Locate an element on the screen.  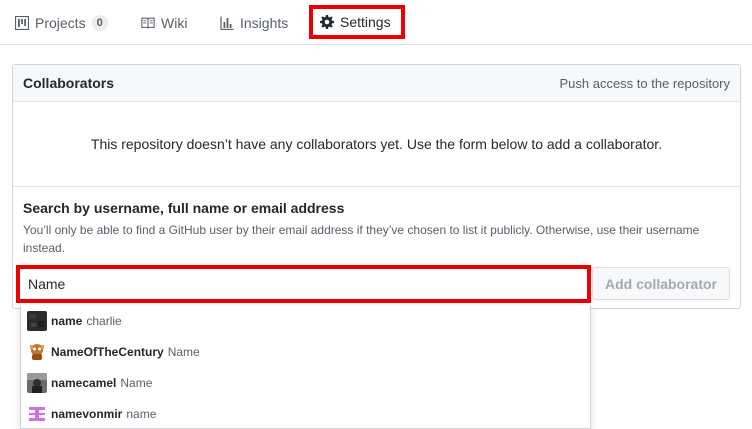
tab-wiki: Wiki is located at coordinates (163, 22).